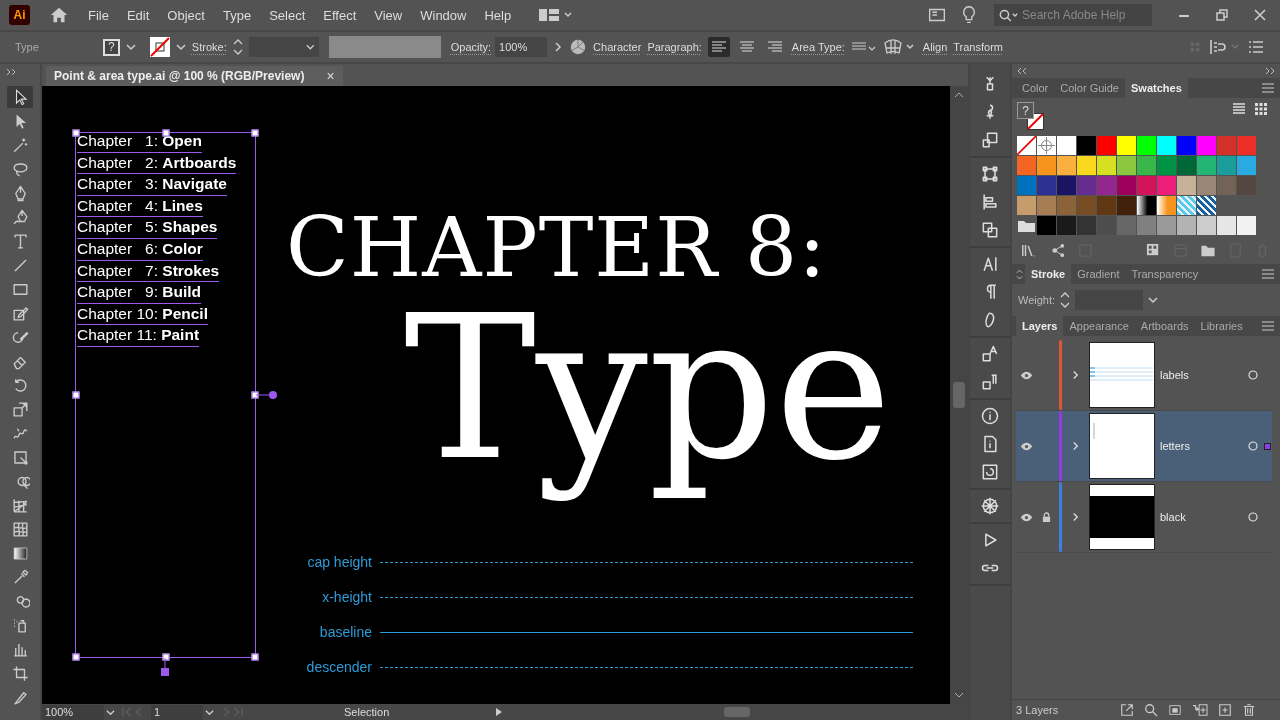 The width and height of the screenshot is (1280, 720). I want to click on align-link: Align, so click(935, 47).